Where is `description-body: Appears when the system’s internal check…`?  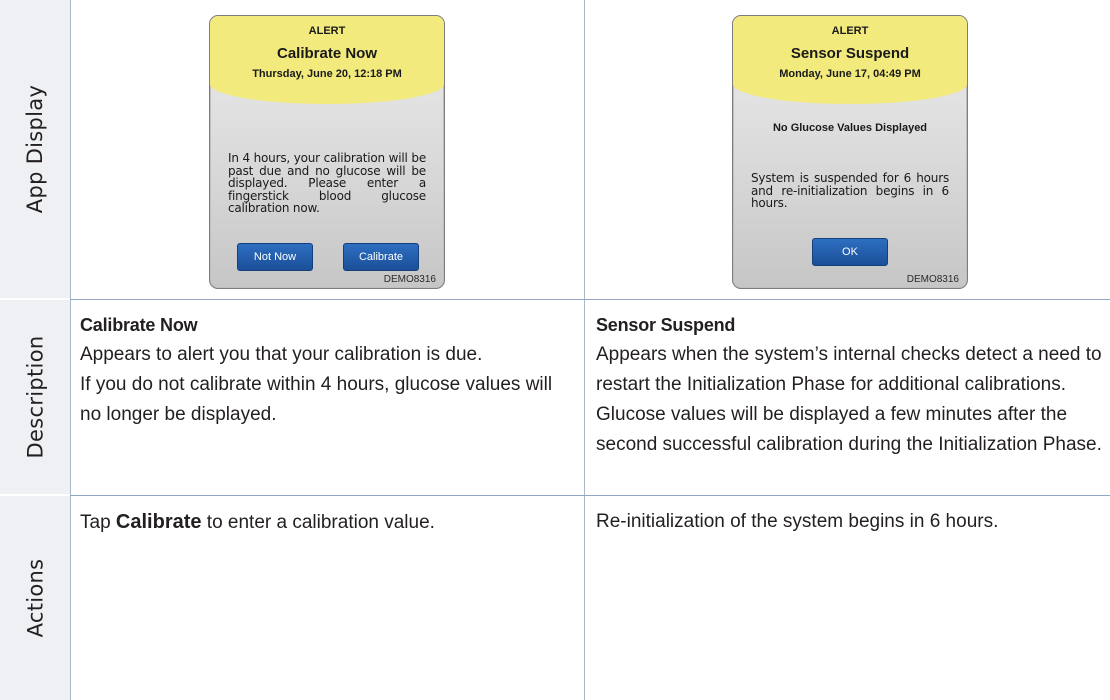
description-body: Appears when the system’s internal check… is located at coordinates (849, 399).